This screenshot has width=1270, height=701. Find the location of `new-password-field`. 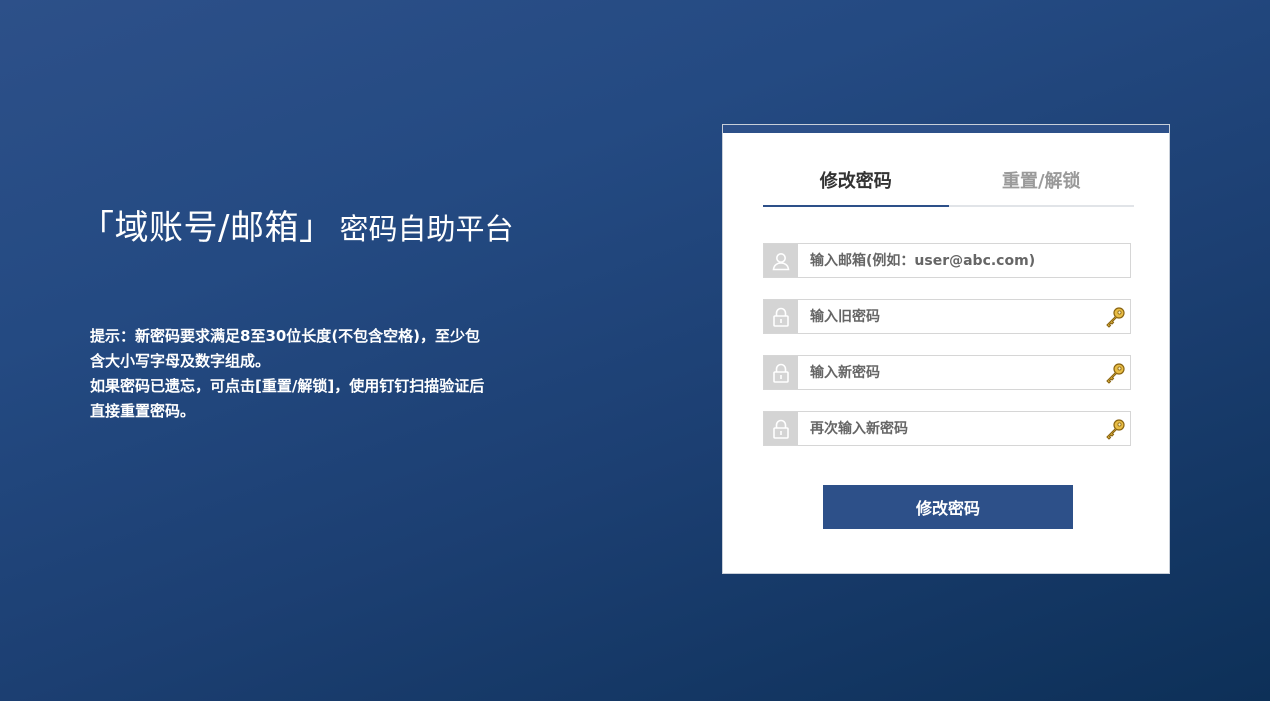

new-password-field is located at coordinates (947, 372).